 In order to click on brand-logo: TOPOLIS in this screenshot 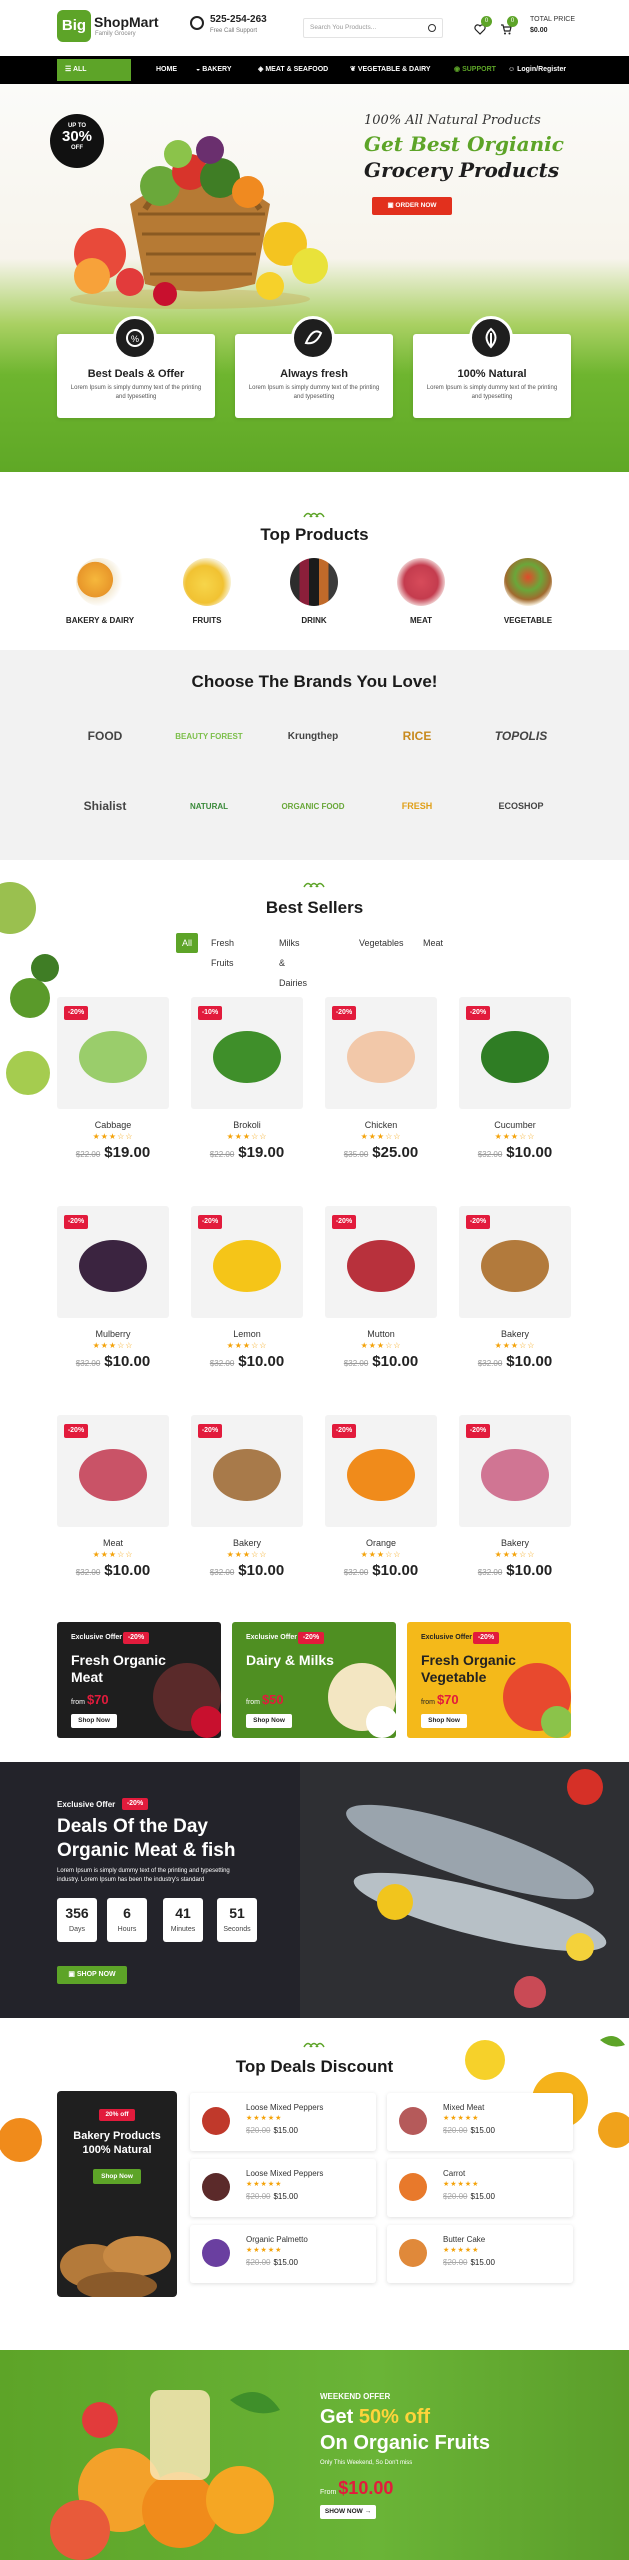, I will do `click(521, 736)`.